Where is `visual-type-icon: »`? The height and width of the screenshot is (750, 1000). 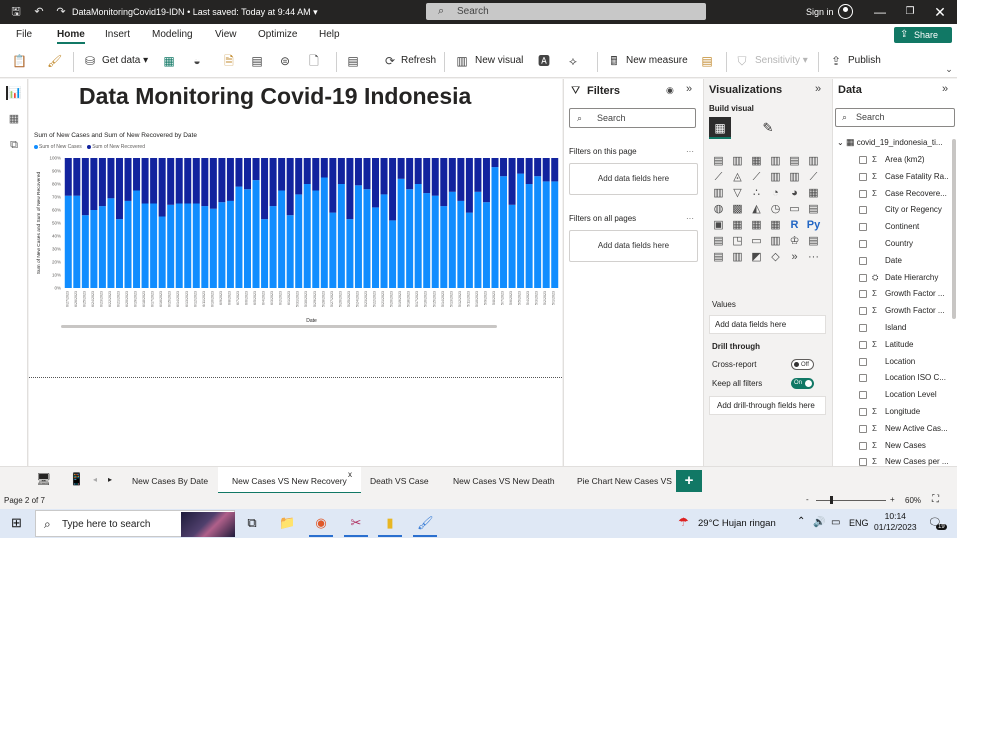 visual-type-icon: » is located at coordinates (794, 257).